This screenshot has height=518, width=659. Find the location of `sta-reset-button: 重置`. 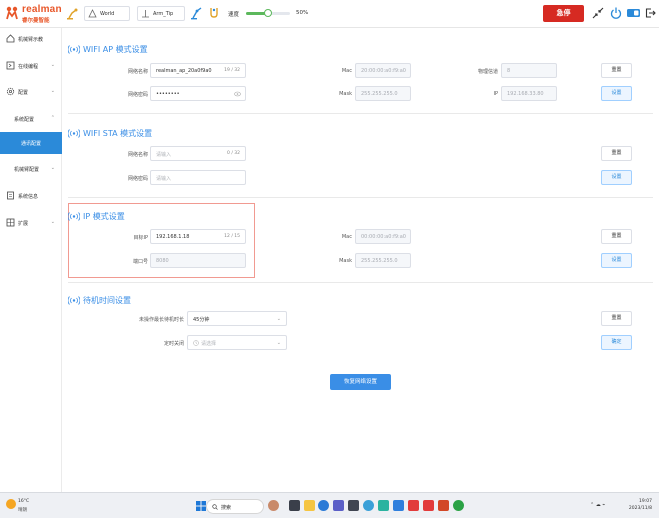

sta-reset-button: 重置 is located at coordinates (616, 153).